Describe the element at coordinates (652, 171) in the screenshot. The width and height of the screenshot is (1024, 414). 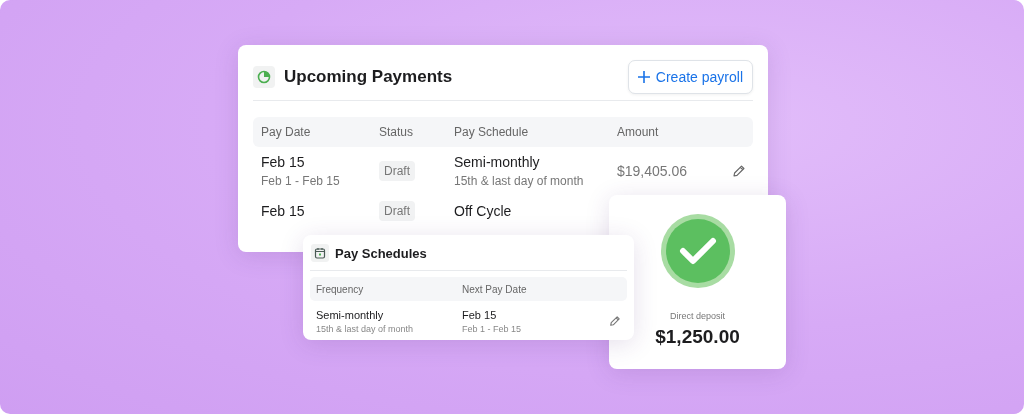
I see `amount: $19,405.06` at that location.